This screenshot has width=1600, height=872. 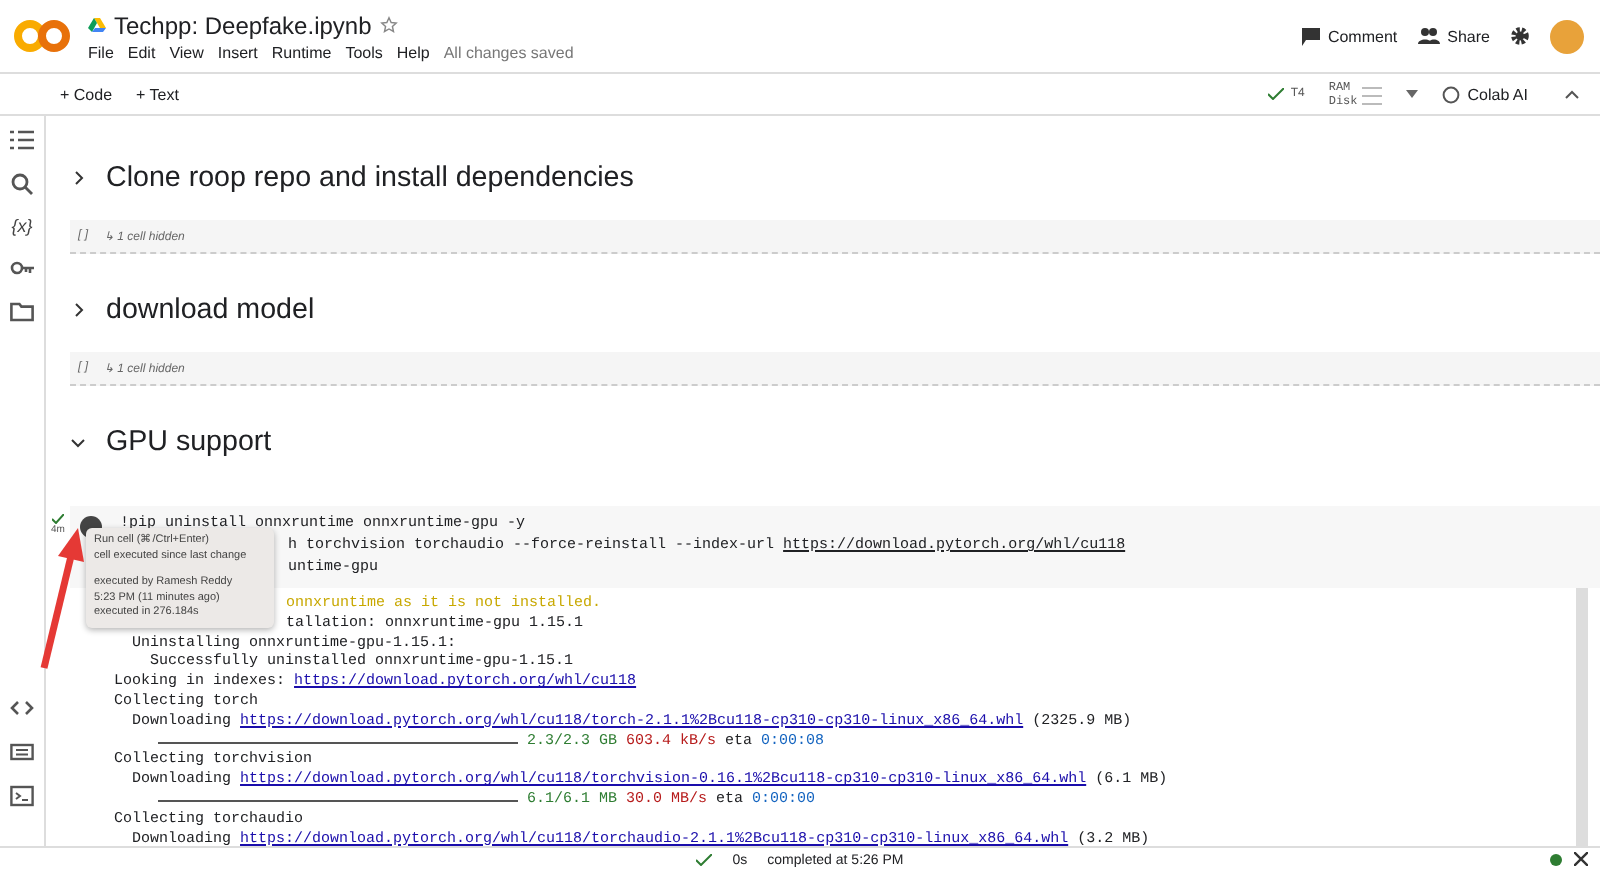 I want to click on section-heading: Clone roop repo and install dependencies, so click(x=370, y=178).